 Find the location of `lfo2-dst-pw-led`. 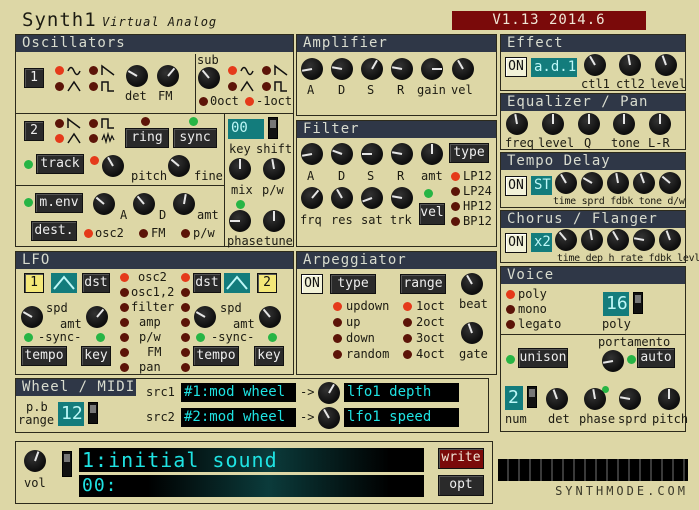

lfo2-dst-pw-led is located at coordinates (185, 337).